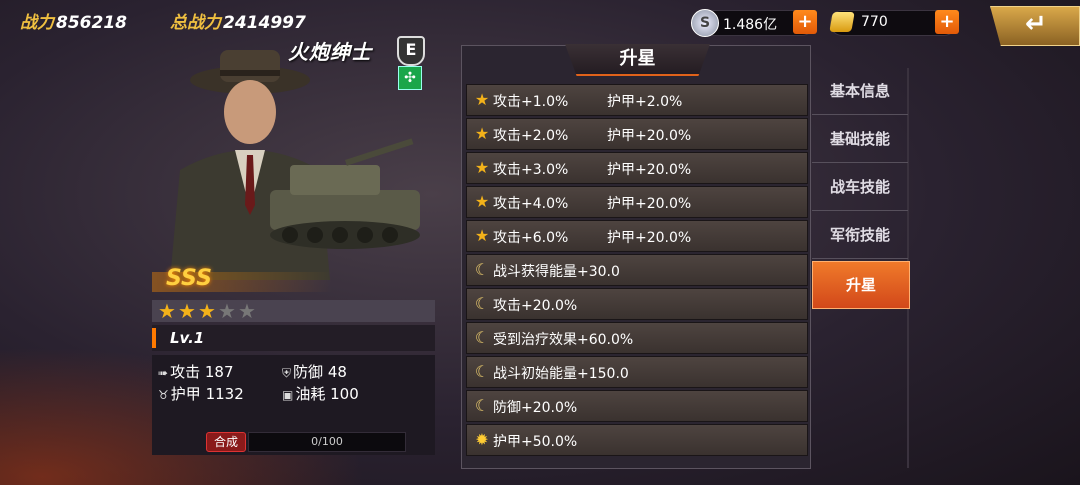 This screenshot has height=485, width=1080. Describe the element at coordinates (637, 270) in the screenshot. I see `upgrade-row: ☾ 战斗获得能量+30.0` at that location.